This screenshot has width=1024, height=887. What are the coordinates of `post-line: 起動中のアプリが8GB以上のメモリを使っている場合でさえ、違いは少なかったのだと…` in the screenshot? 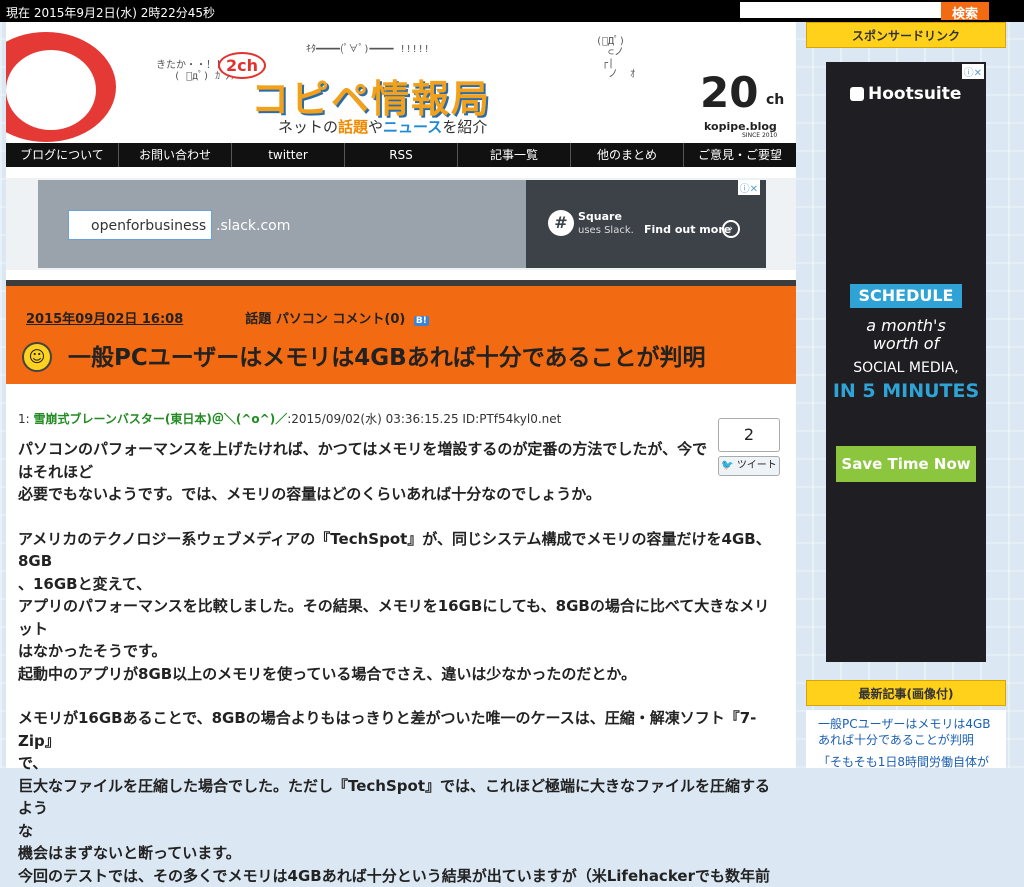 It's located at (398, 674).